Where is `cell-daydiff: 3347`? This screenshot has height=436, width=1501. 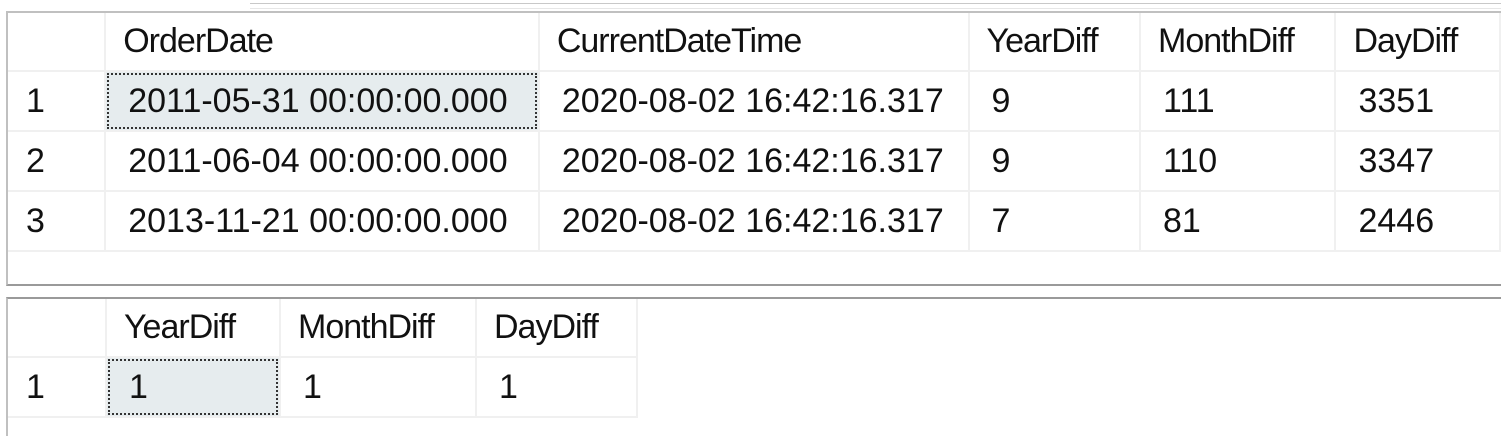
cell-daydiff: 3347 is located at coordinates (1418, 161).